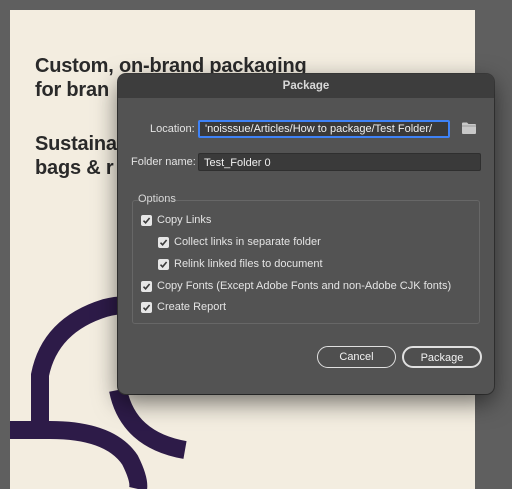  I want to click on relink-files-checkbox, so click(163, 264).